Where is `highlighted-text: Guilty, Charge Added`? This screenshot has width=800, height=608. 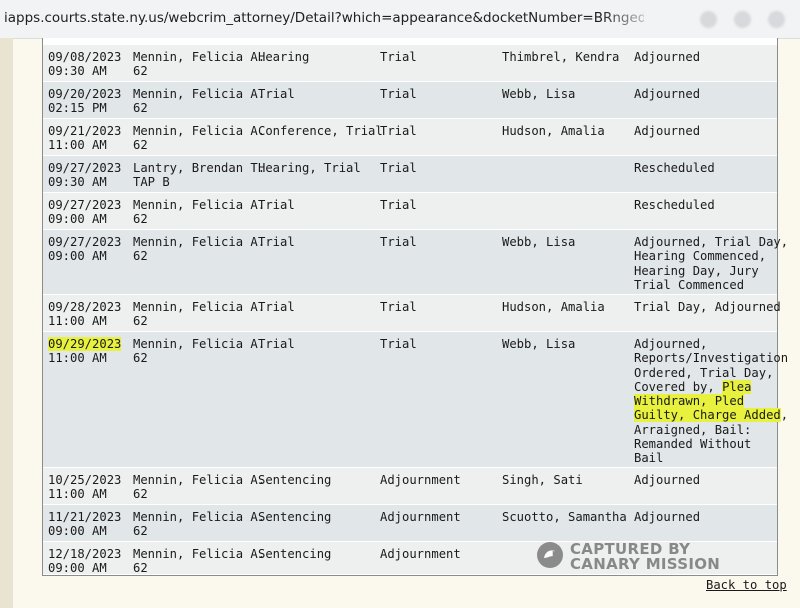 highlighted-text: Guilty, Charge Added is located at coordinates (707, 415).